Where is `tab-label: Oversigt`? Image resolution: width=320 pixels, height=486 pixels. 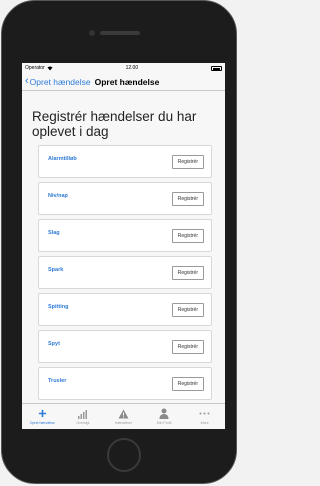
tab-label: Oversigt is located at coordinates (83, 423).